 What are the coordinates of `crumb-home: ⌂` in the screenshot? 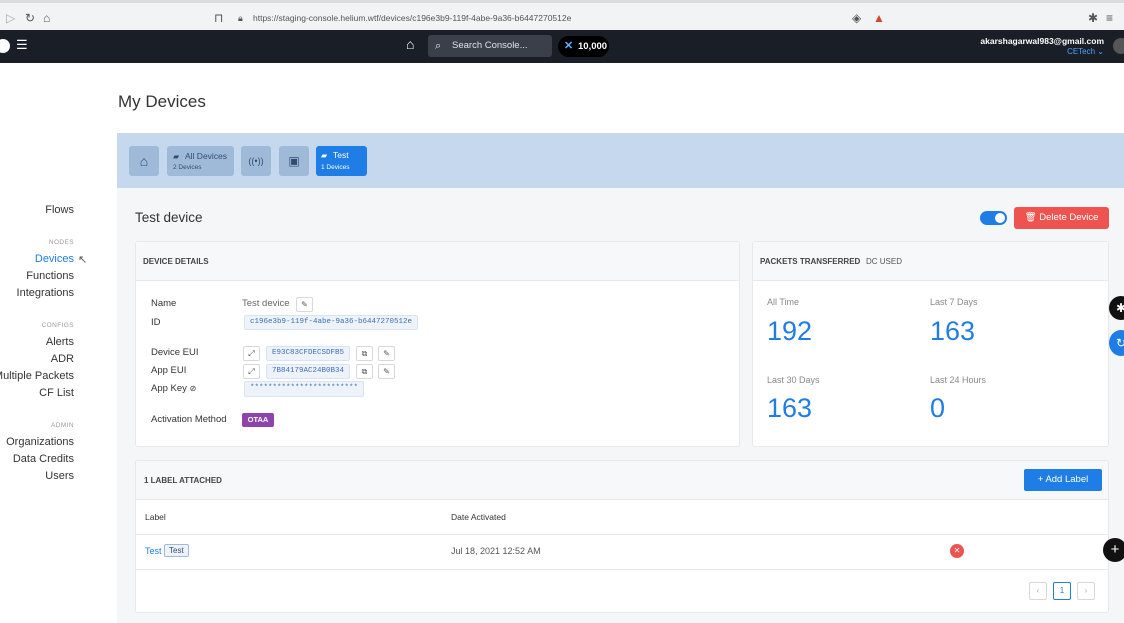 It's located at (144, 161).